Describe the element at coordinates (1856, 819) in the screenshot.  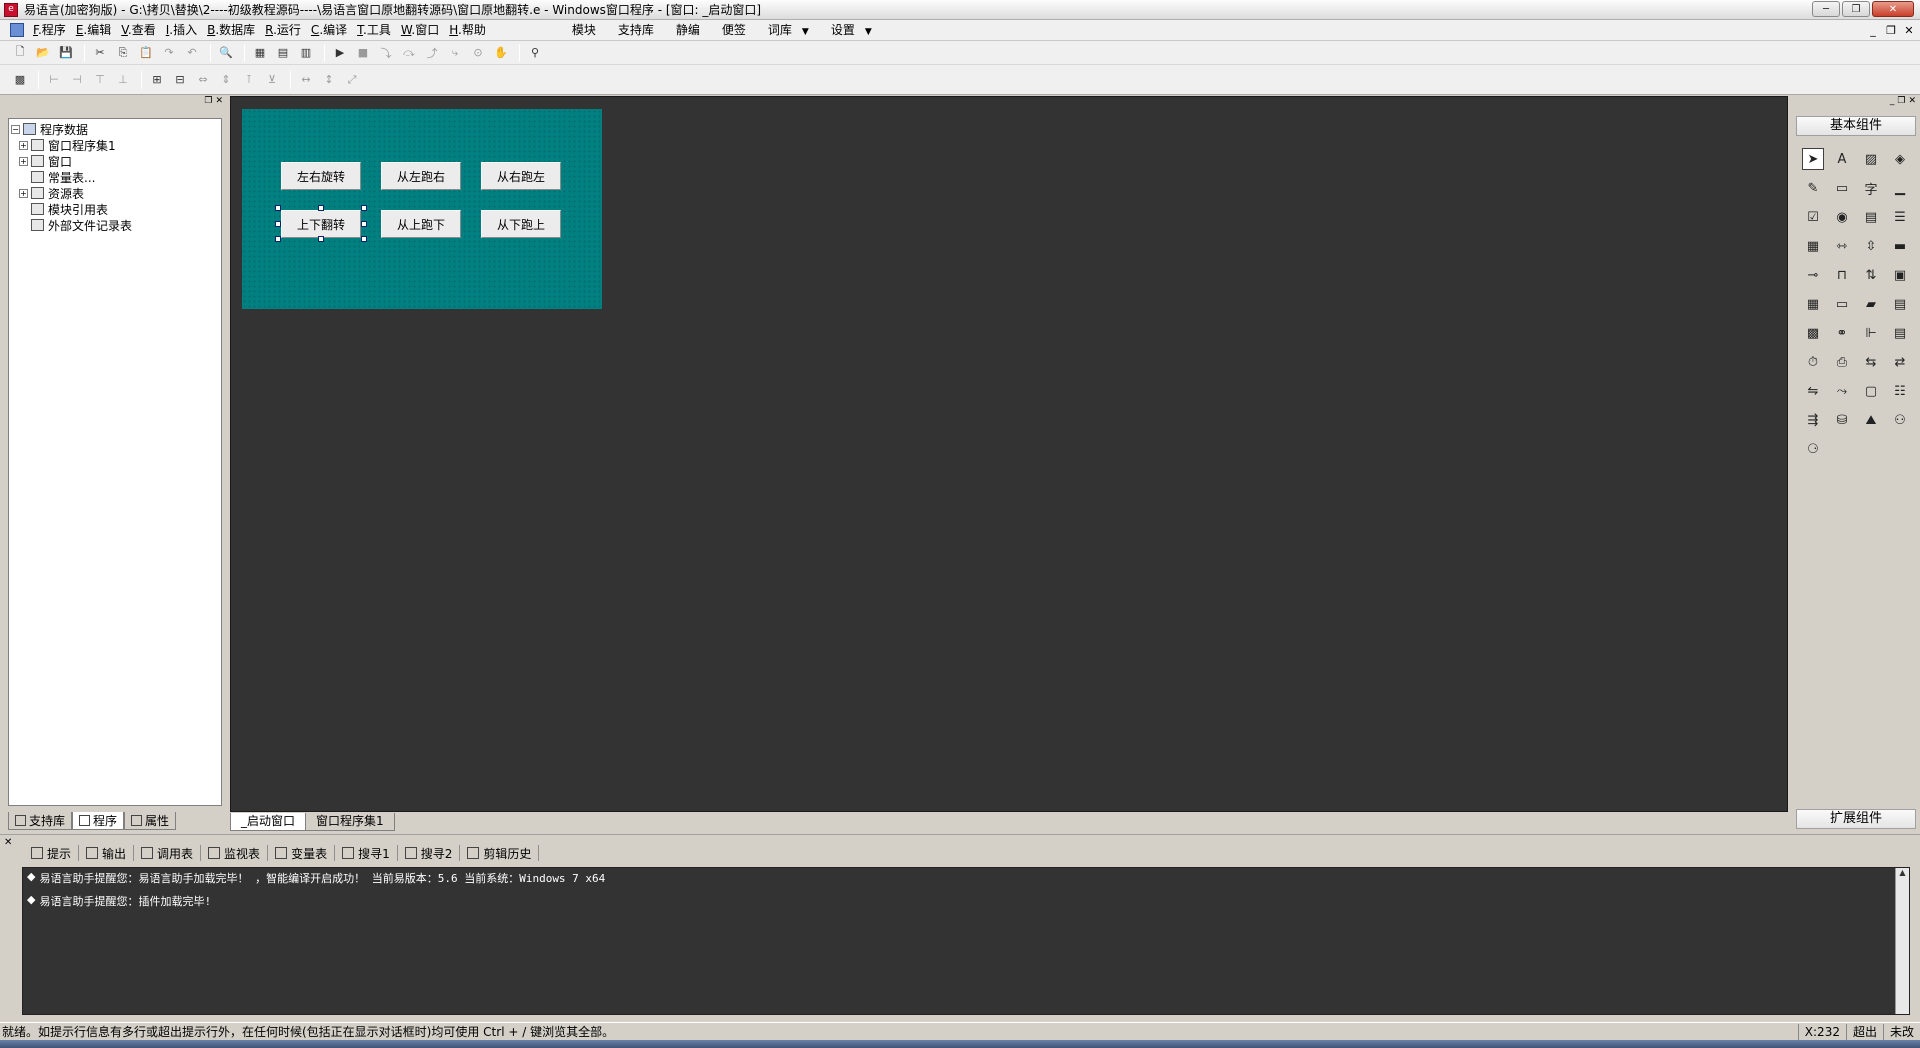
I see `extended-components-header: 扩展组件` at that location.